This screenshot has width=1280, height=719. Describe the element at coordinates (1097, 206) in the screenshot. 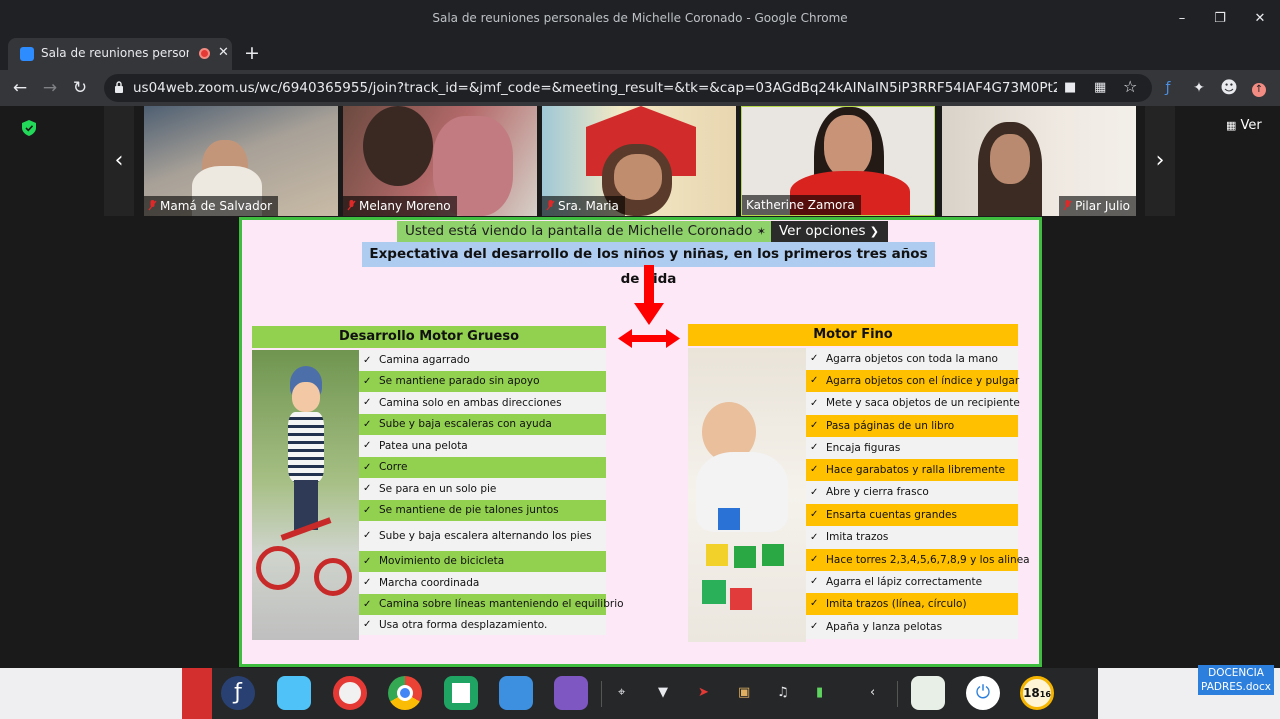

I see `participant-name-label: Pilar Julio` at that location.